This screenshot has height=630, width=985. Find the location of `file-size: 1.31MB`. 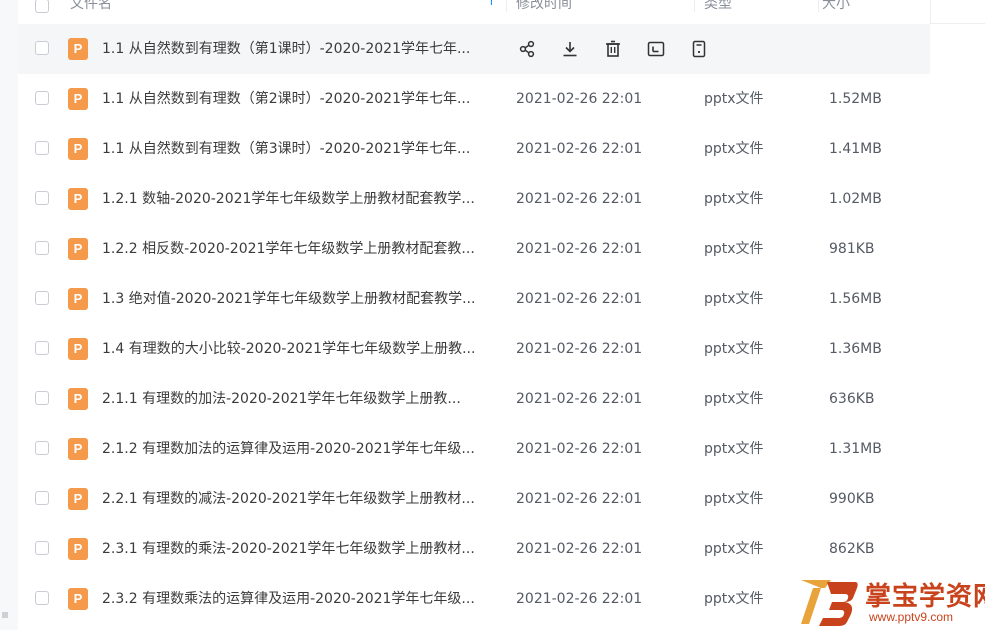

file-size: 1.31MB is located at coordinates (855, 449).